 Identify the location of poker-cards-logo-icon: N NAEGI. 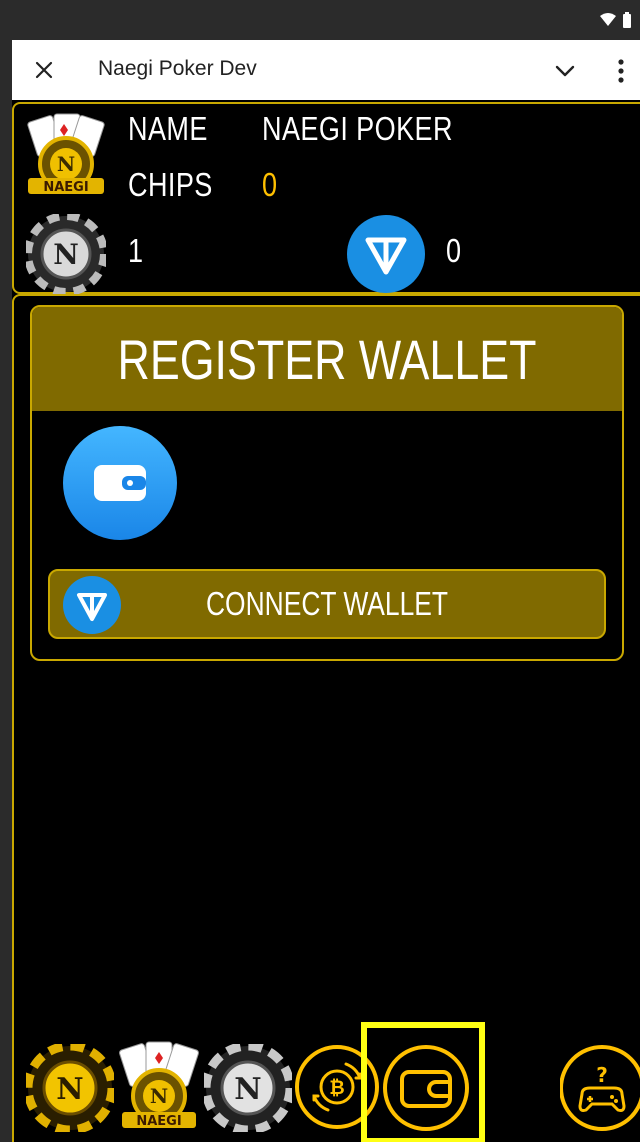
(159, 1090).